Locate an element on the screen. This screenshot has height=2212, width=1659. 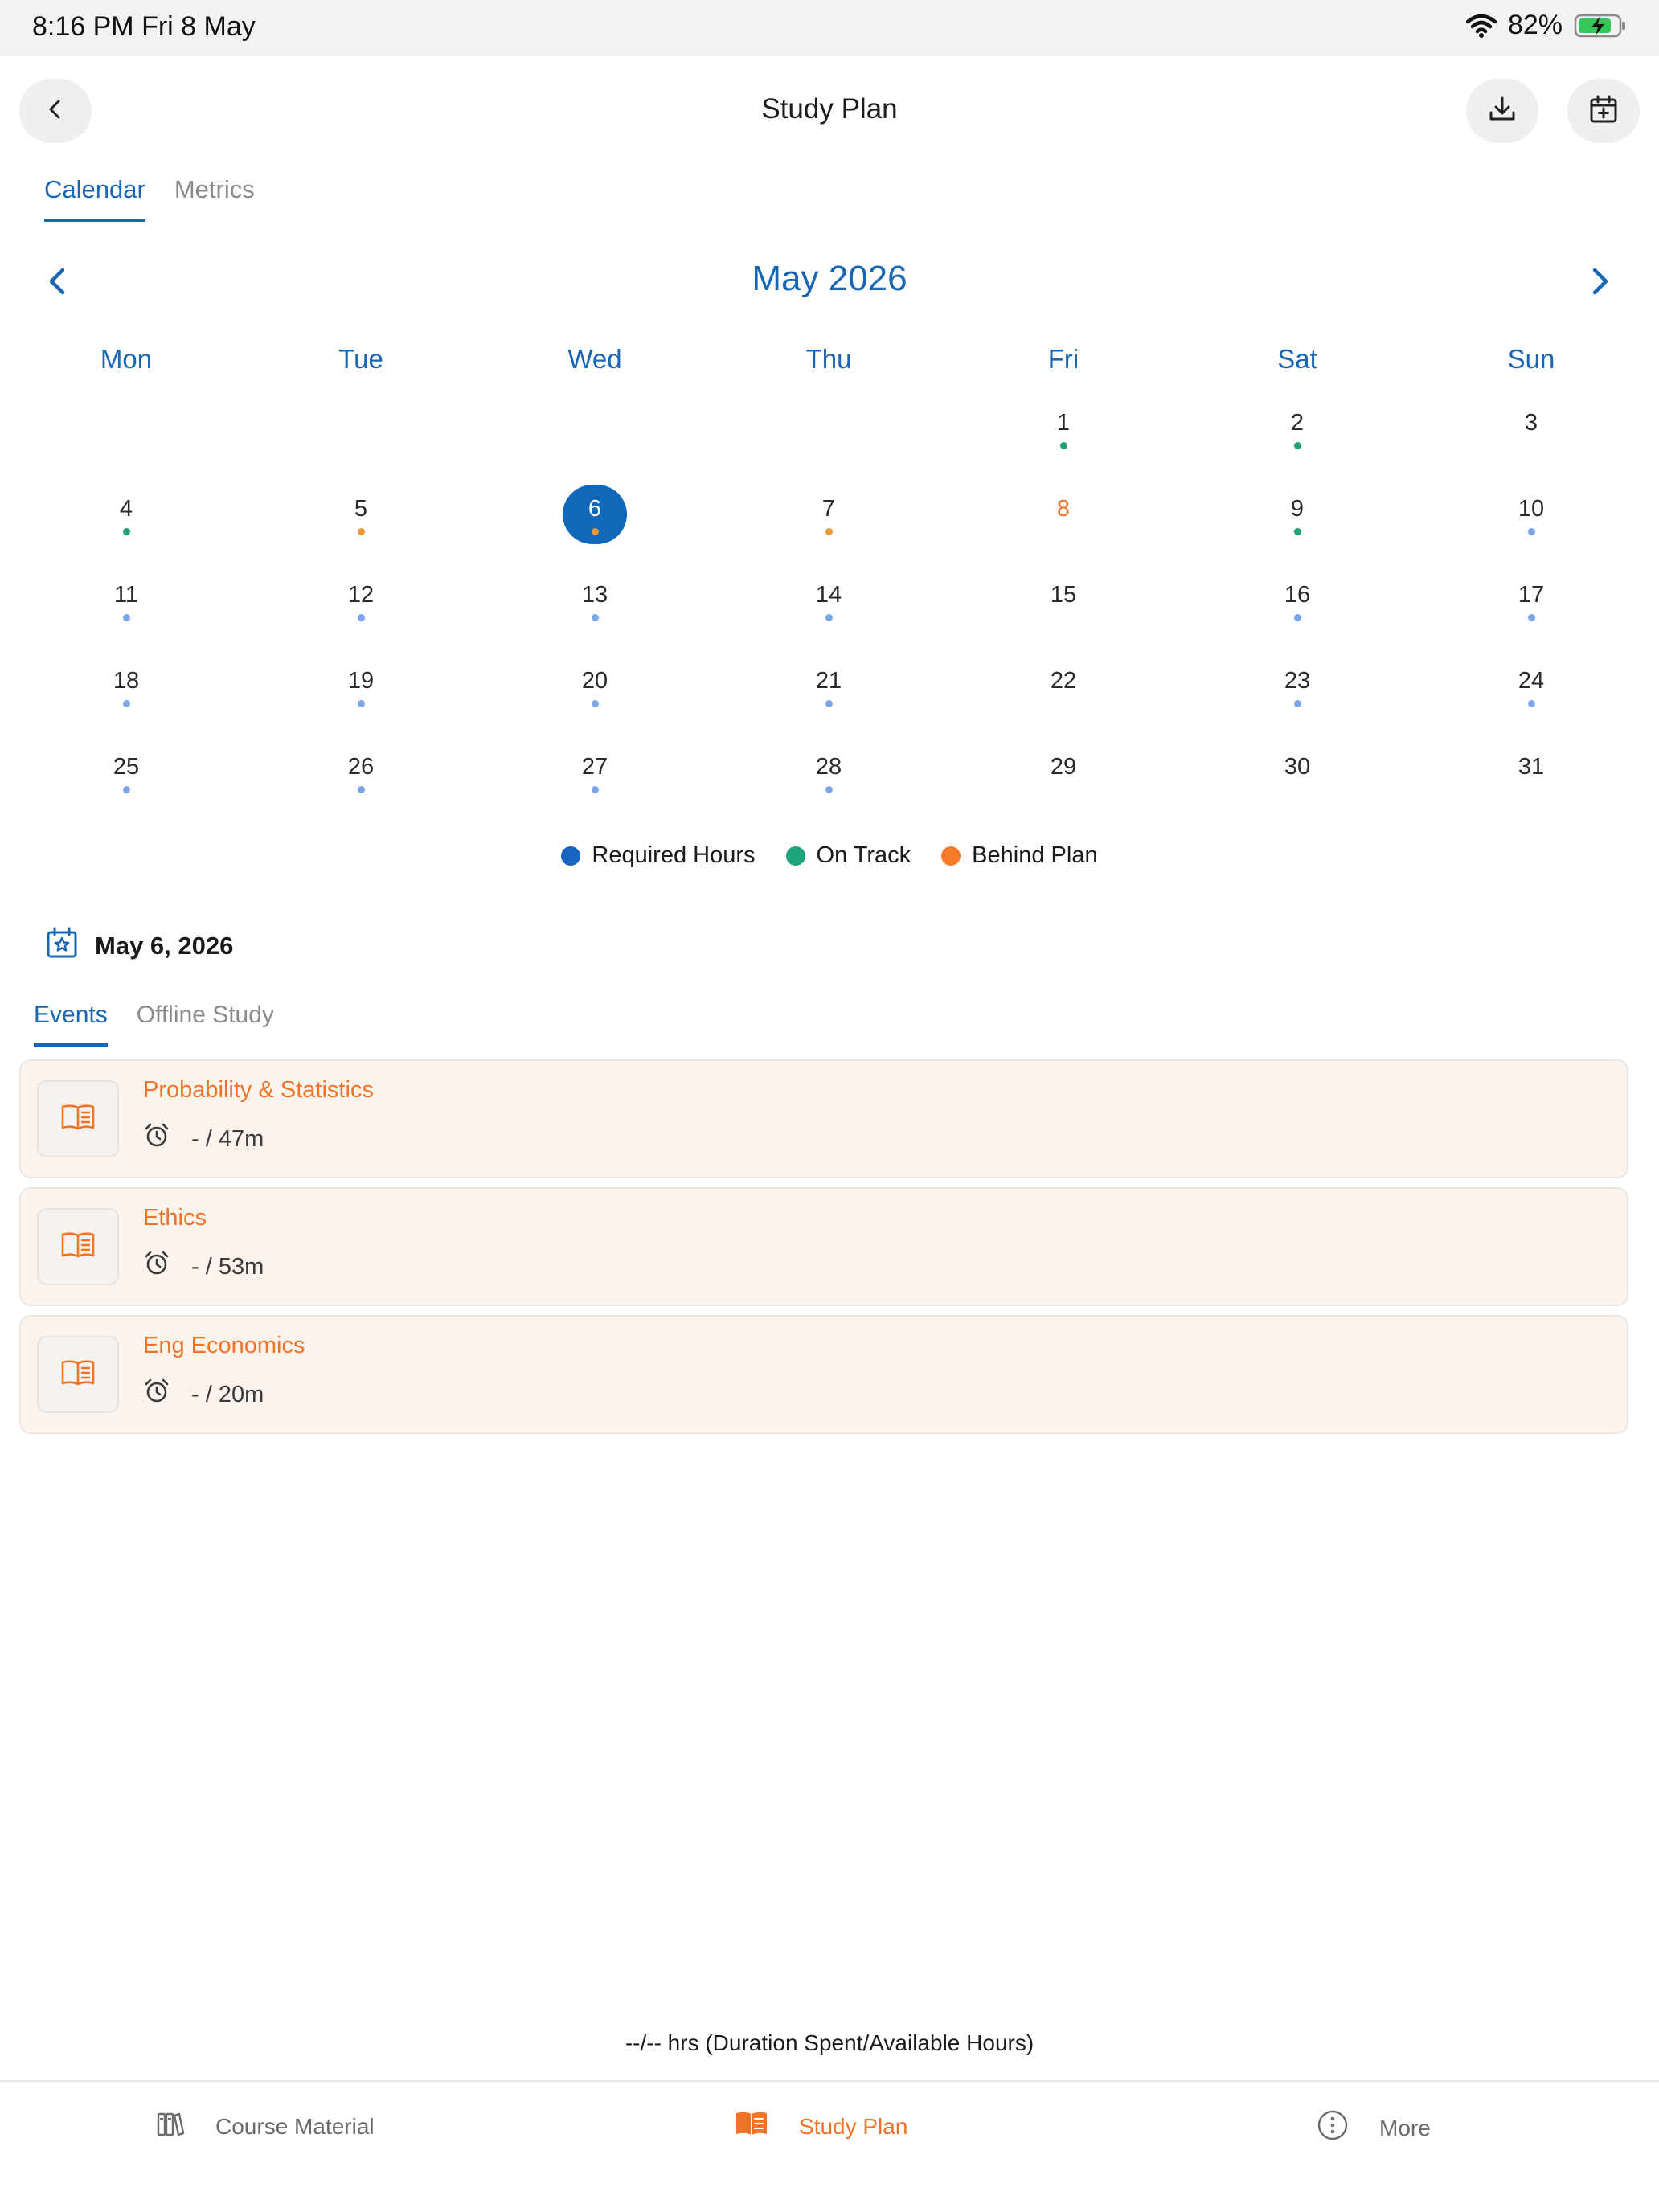
calendar-day: 28 is located at coordinates (829, 775).